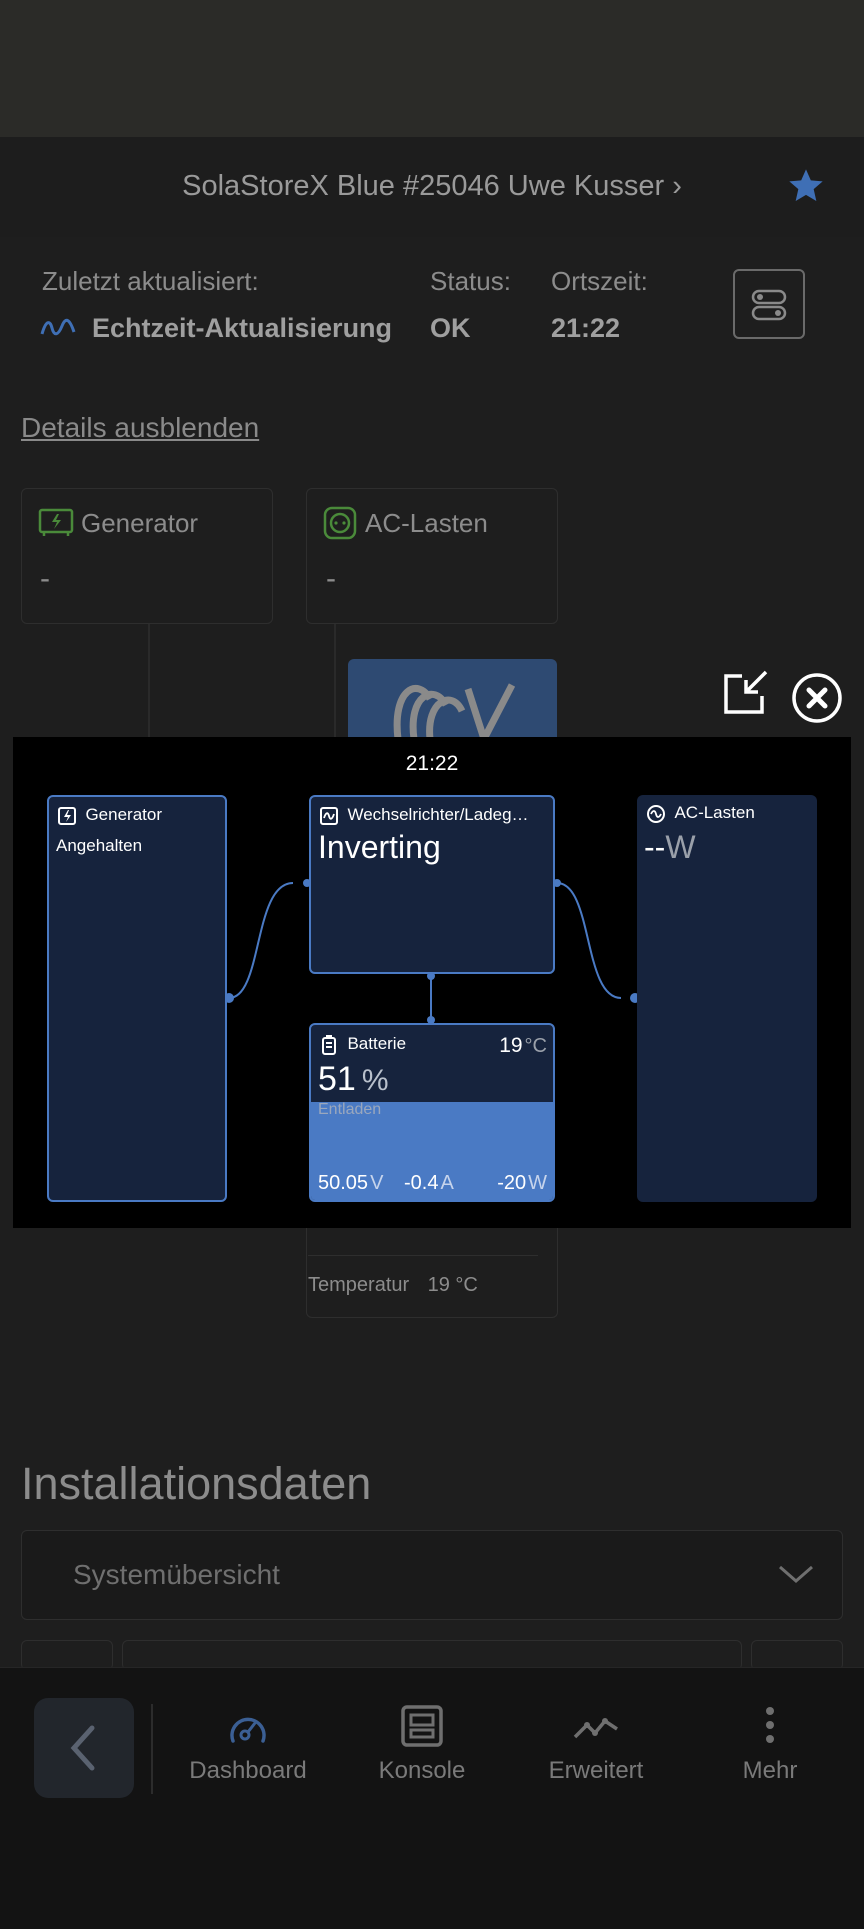 The width and height of the screenshot is (864, 1929). What do you see at coordinates (99, 845) in the screenshot?
I see `console-generator-state: Angehalten` at bounding box center [99, 845].